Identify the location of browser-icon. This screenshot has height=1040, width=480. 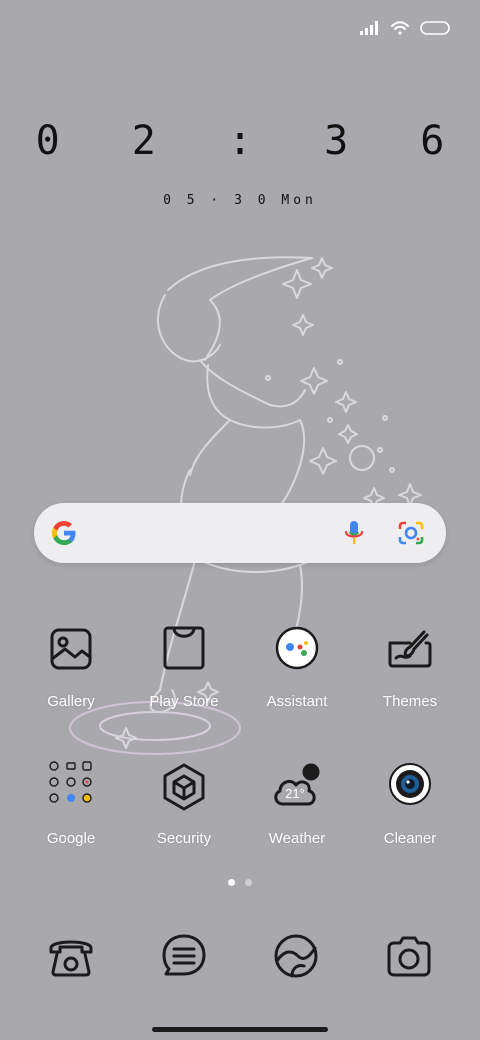
(296, 956).